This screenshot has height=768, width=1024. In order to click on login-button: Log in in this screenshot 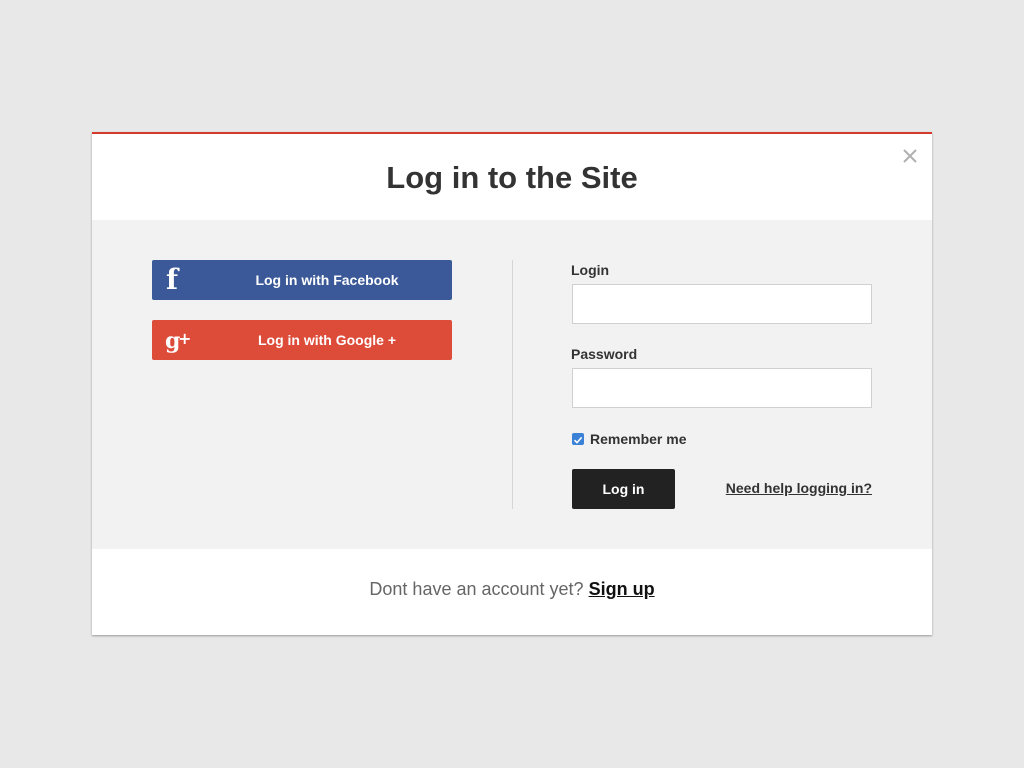, I will do `click(623, 489)`.